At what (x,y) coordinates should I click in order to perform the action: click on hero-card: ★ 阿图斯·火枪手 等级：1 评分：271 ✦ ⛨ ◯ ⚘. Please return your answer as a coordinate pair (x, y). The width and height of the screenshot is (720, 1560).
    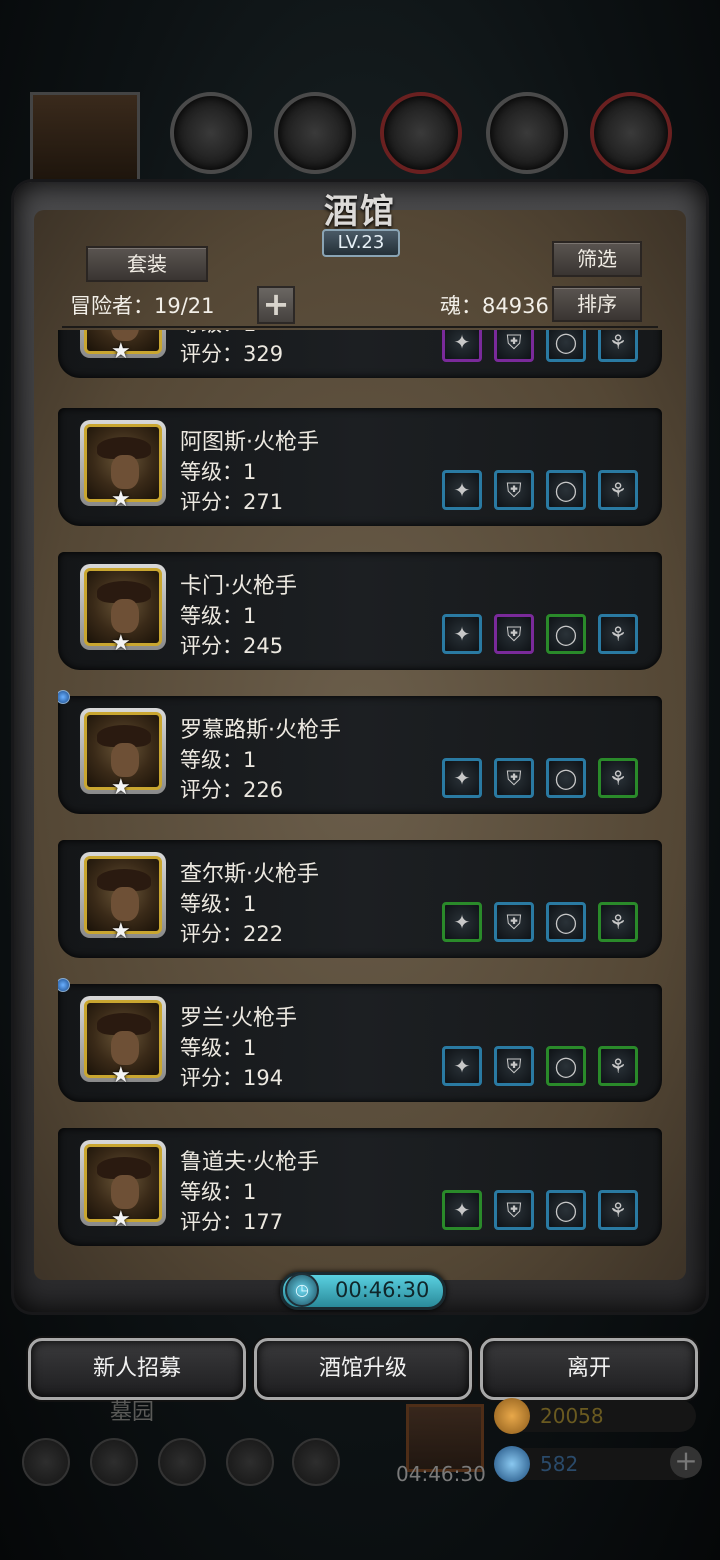
    Looking at the image, I should click on (360, 467).